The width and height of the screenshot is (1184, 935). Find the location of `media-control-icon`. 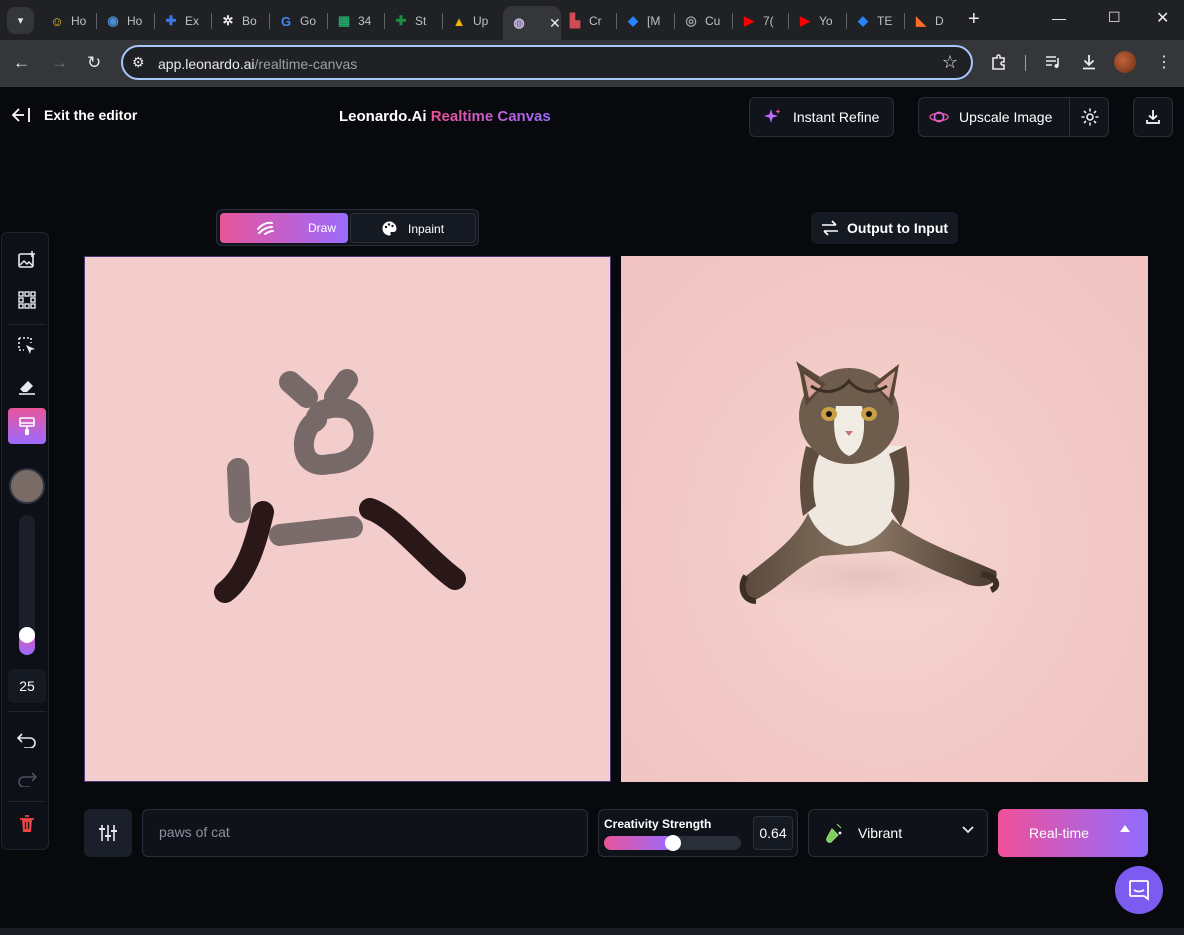

media-control-icon is located at coordinates (1053, 65).